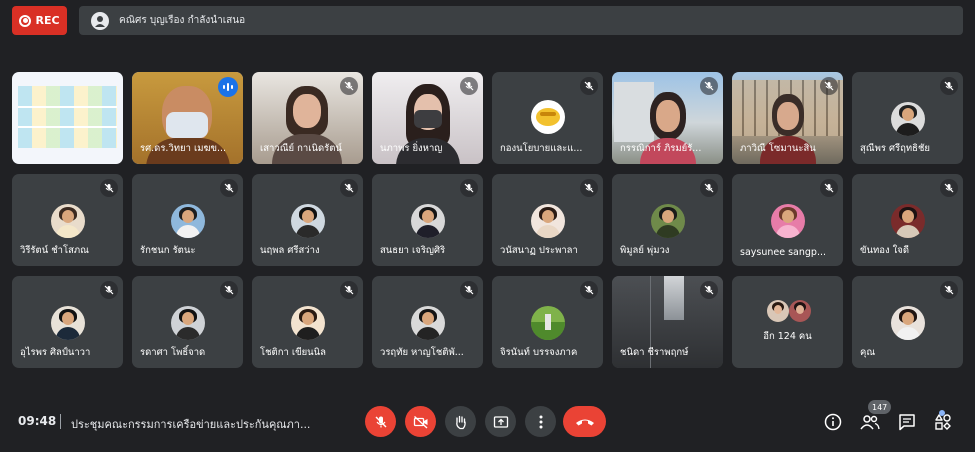  I want to click on info-icon, so click(833, 422).